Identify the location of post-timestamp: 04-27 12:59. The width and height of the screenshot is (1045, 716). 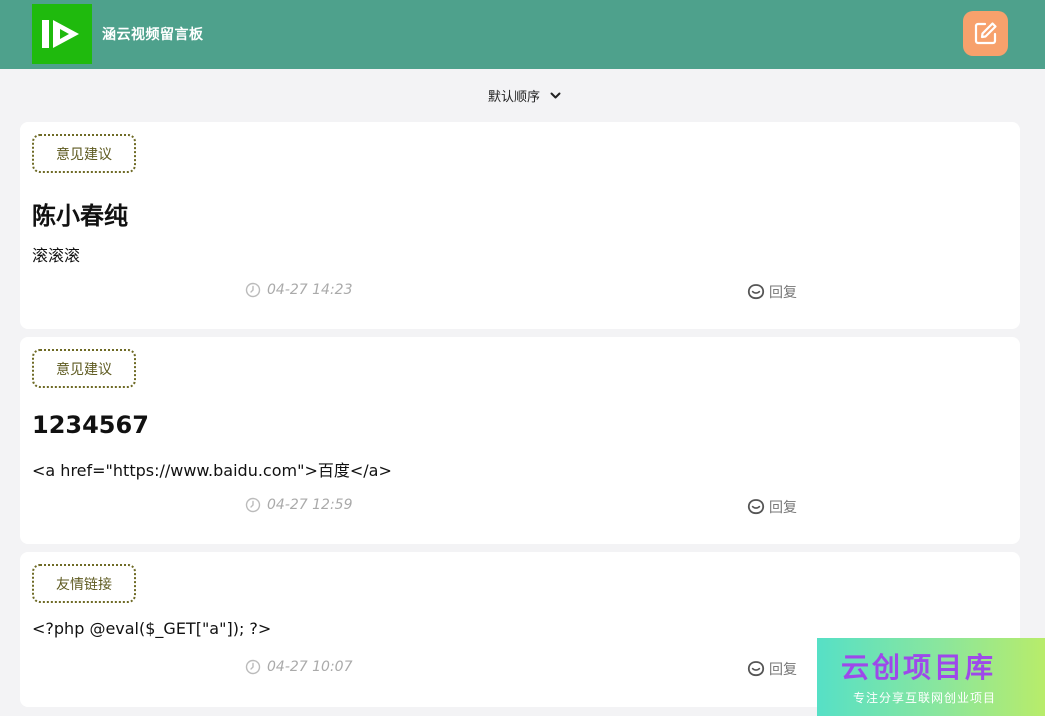
(298, 505).